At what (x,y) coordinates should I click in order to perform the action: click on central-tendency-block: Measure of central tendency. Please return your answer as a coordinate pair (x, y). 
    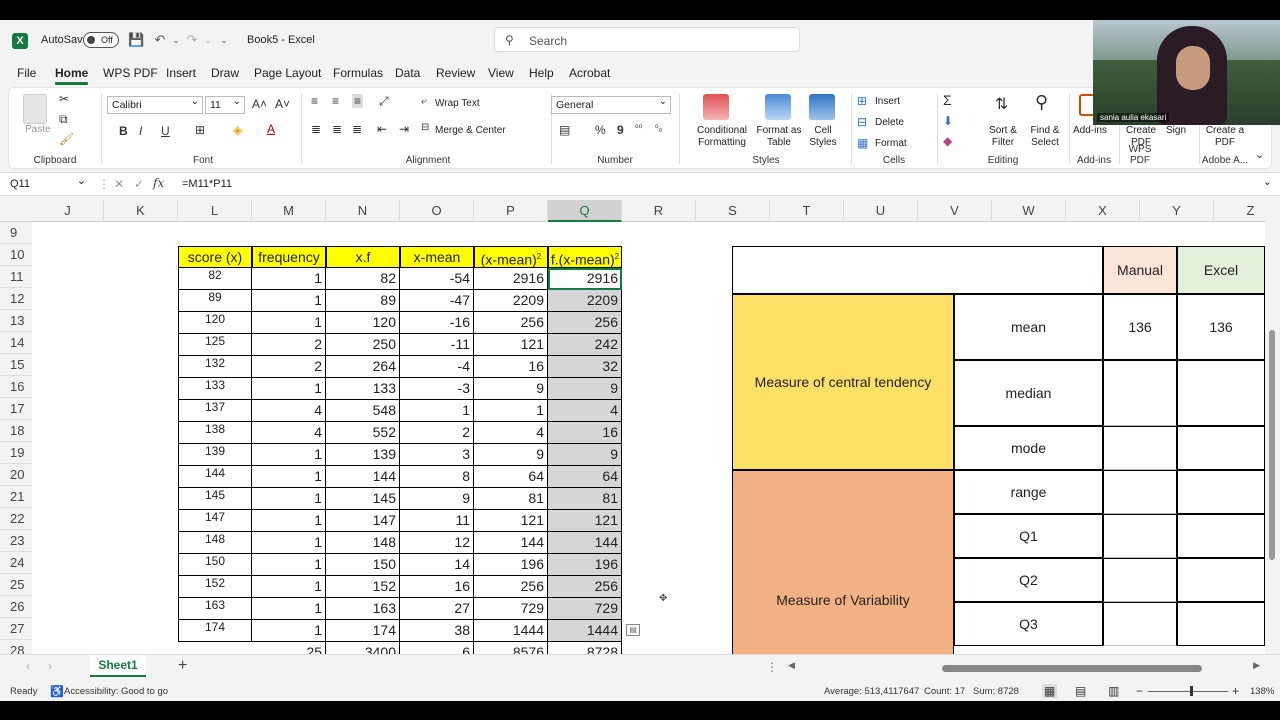
    Looking at the image, I should click on (843, 382).